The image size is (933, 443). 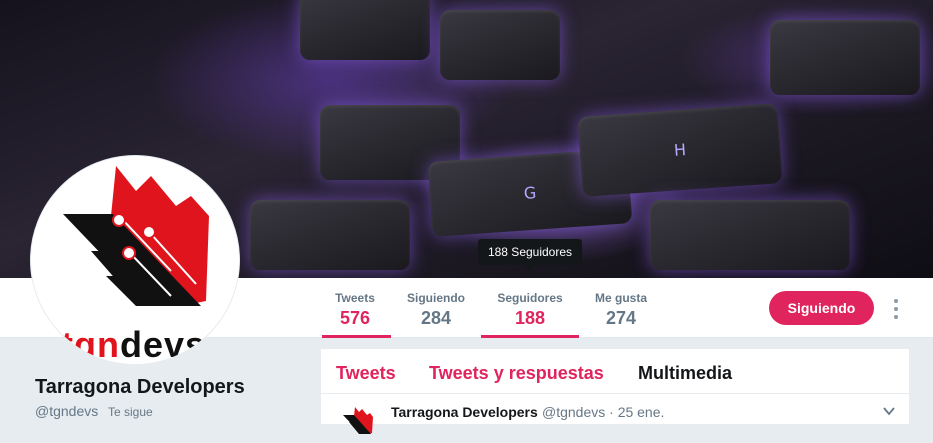 I want to click on stat-following: Siguiendo 284, so click(x=436, y=308).